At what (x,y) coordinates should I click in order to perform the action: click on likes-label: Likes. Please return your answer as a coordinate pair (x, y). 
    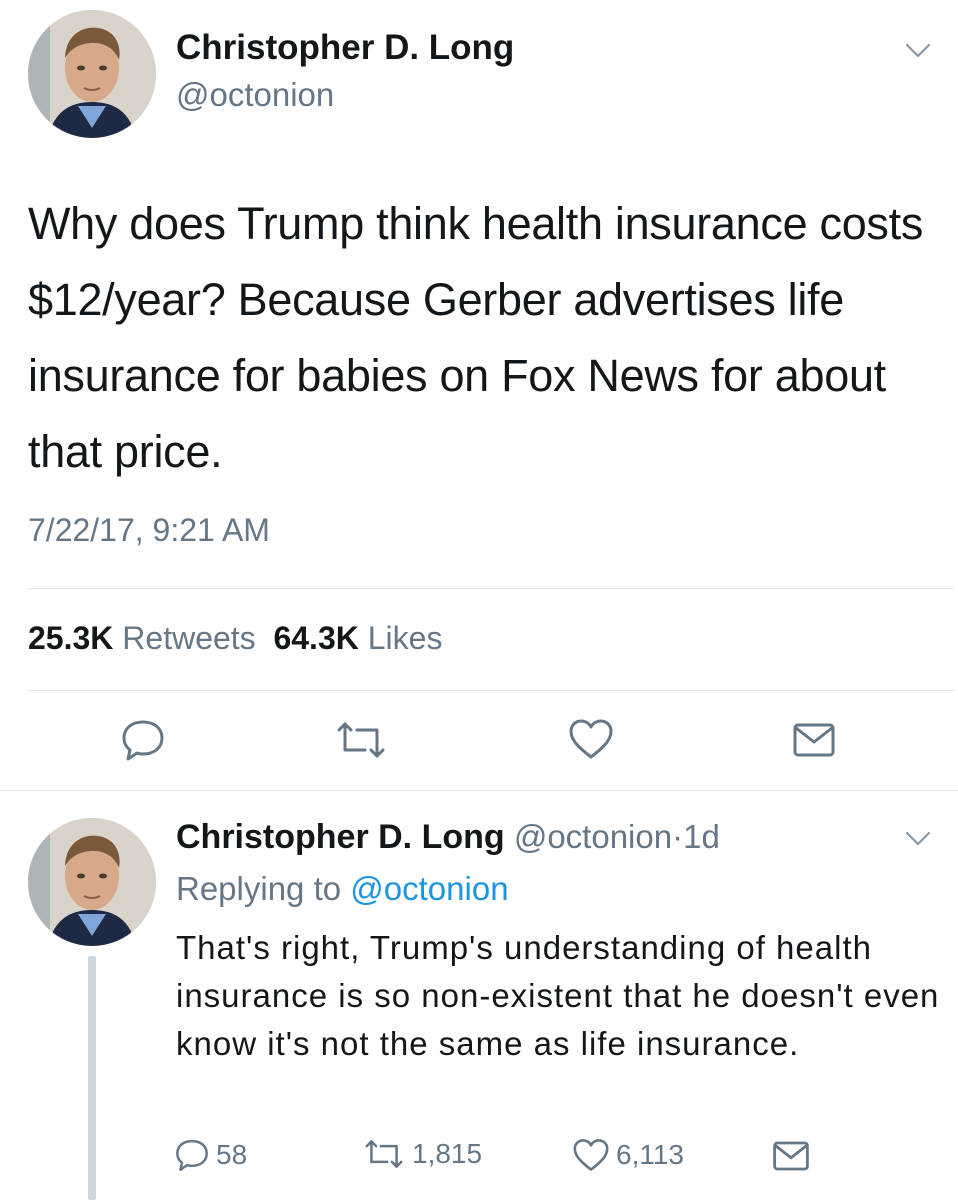
    Looking at the image, I should click on (405, 638).